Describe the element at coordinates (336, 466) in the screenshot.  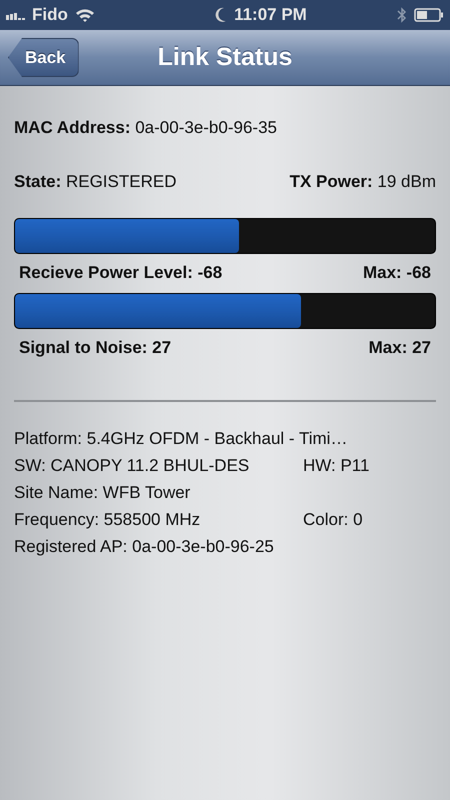
I see `info-text: HW: P11` at that location.